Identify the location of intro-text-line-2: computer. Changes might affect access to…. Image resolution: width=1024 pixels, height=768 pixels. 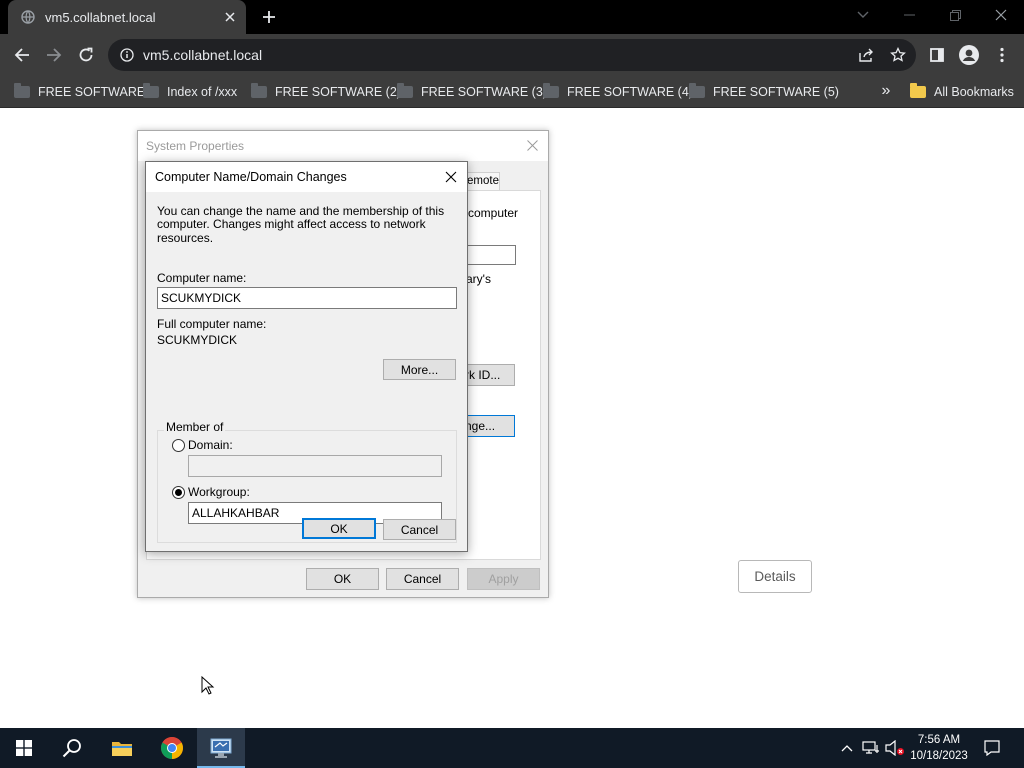
(291, 231).